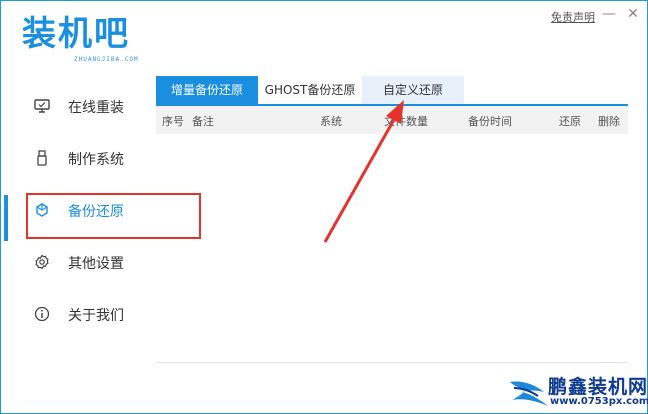  Describe the element at coordinates (609, 121) in the screenshot. I see `column-header-delete: 删除` at that location.